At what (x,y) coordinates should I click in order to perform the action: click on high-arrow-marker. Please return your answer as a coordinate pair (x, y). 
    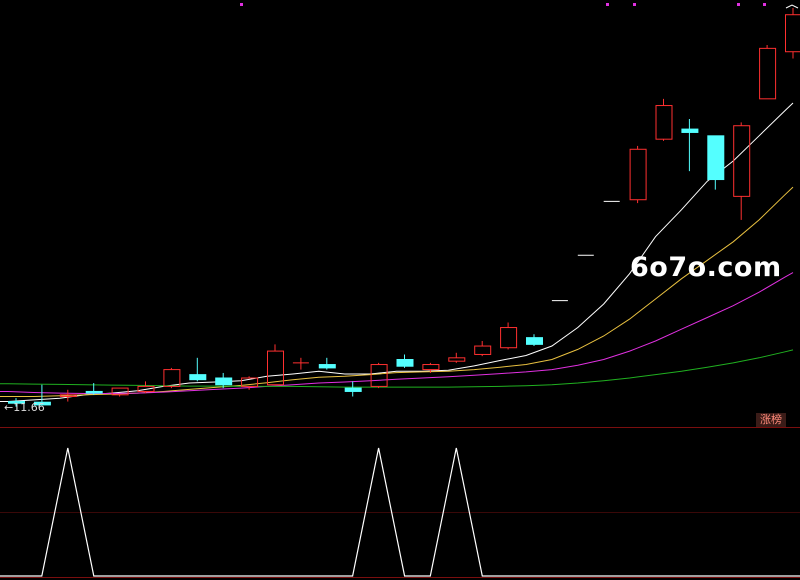
    Looking at the image, I should click on (792, 6).